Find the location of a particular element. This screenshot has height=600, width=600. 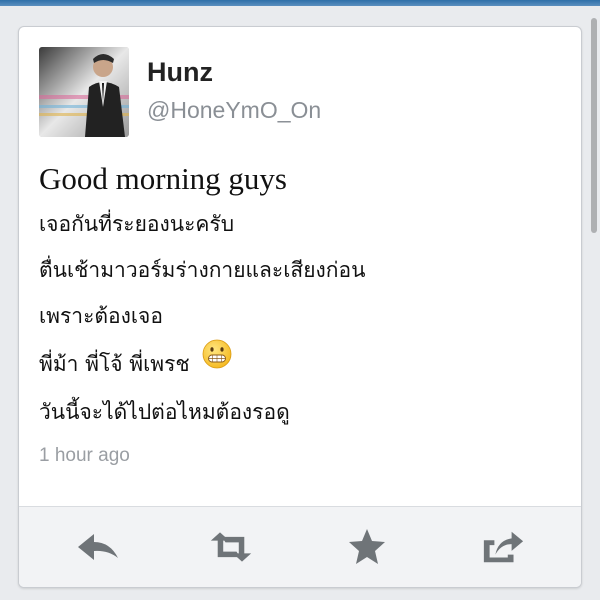

tweet-action-bar is located at coordinates (300, 546).